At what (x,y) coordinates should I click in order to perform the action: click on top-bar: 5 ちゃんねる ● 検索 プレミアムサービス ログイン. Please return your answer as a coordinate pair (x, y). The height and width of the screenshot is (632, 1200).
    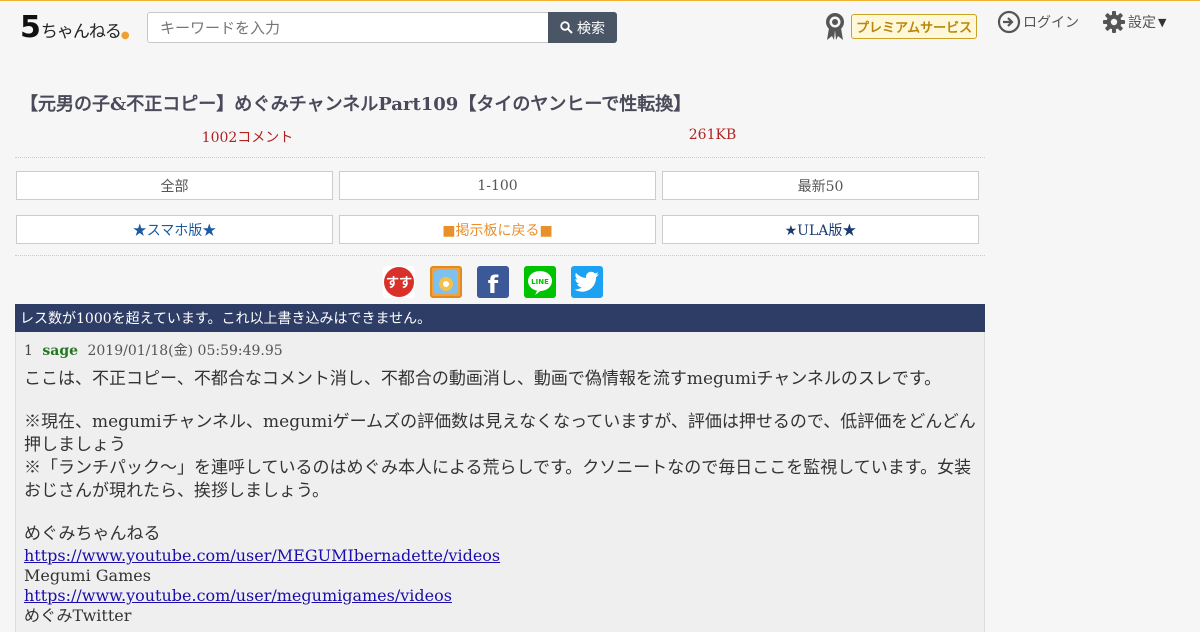
    Looking at the image, I should click on (600, 25).